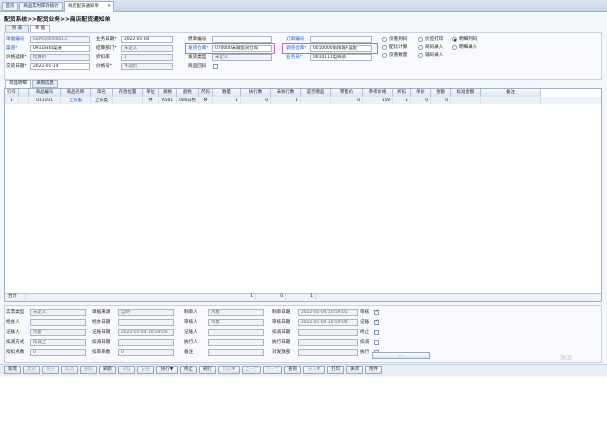 The width and height of the screenshot is (607, 428). What do you see at coordinates (421, 93) in the screenshot?
I see `col-unit-price-header: 单价` at bounding box center [421, 93].